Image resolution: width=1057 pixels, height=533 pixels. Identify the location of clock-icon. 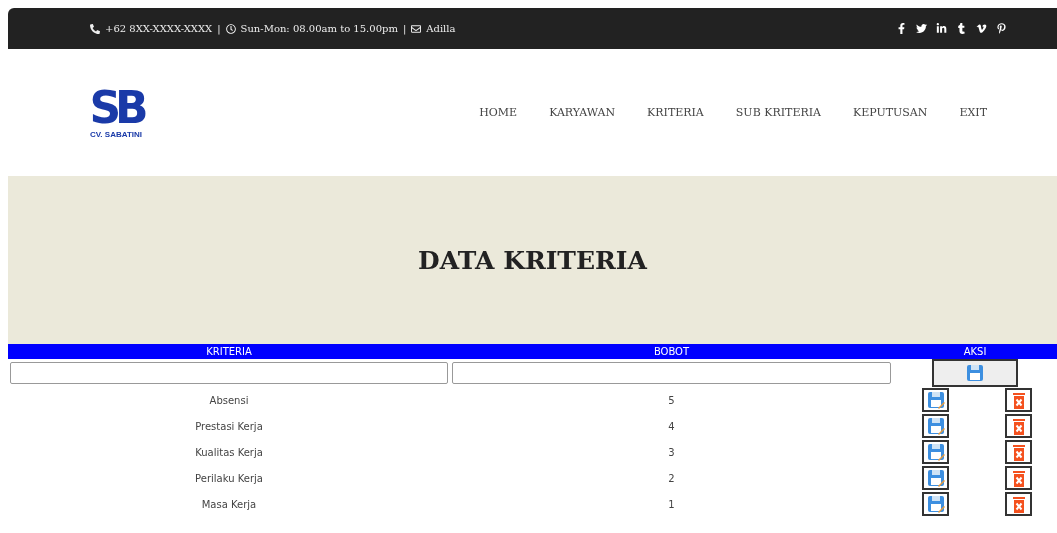
(230, 28).